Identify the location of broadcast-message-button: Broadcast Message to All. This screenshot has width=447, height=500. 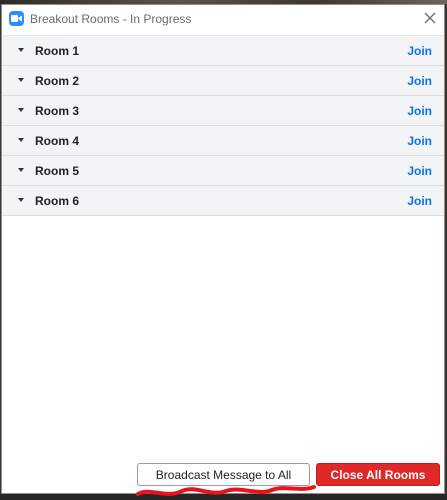
(223, 474).